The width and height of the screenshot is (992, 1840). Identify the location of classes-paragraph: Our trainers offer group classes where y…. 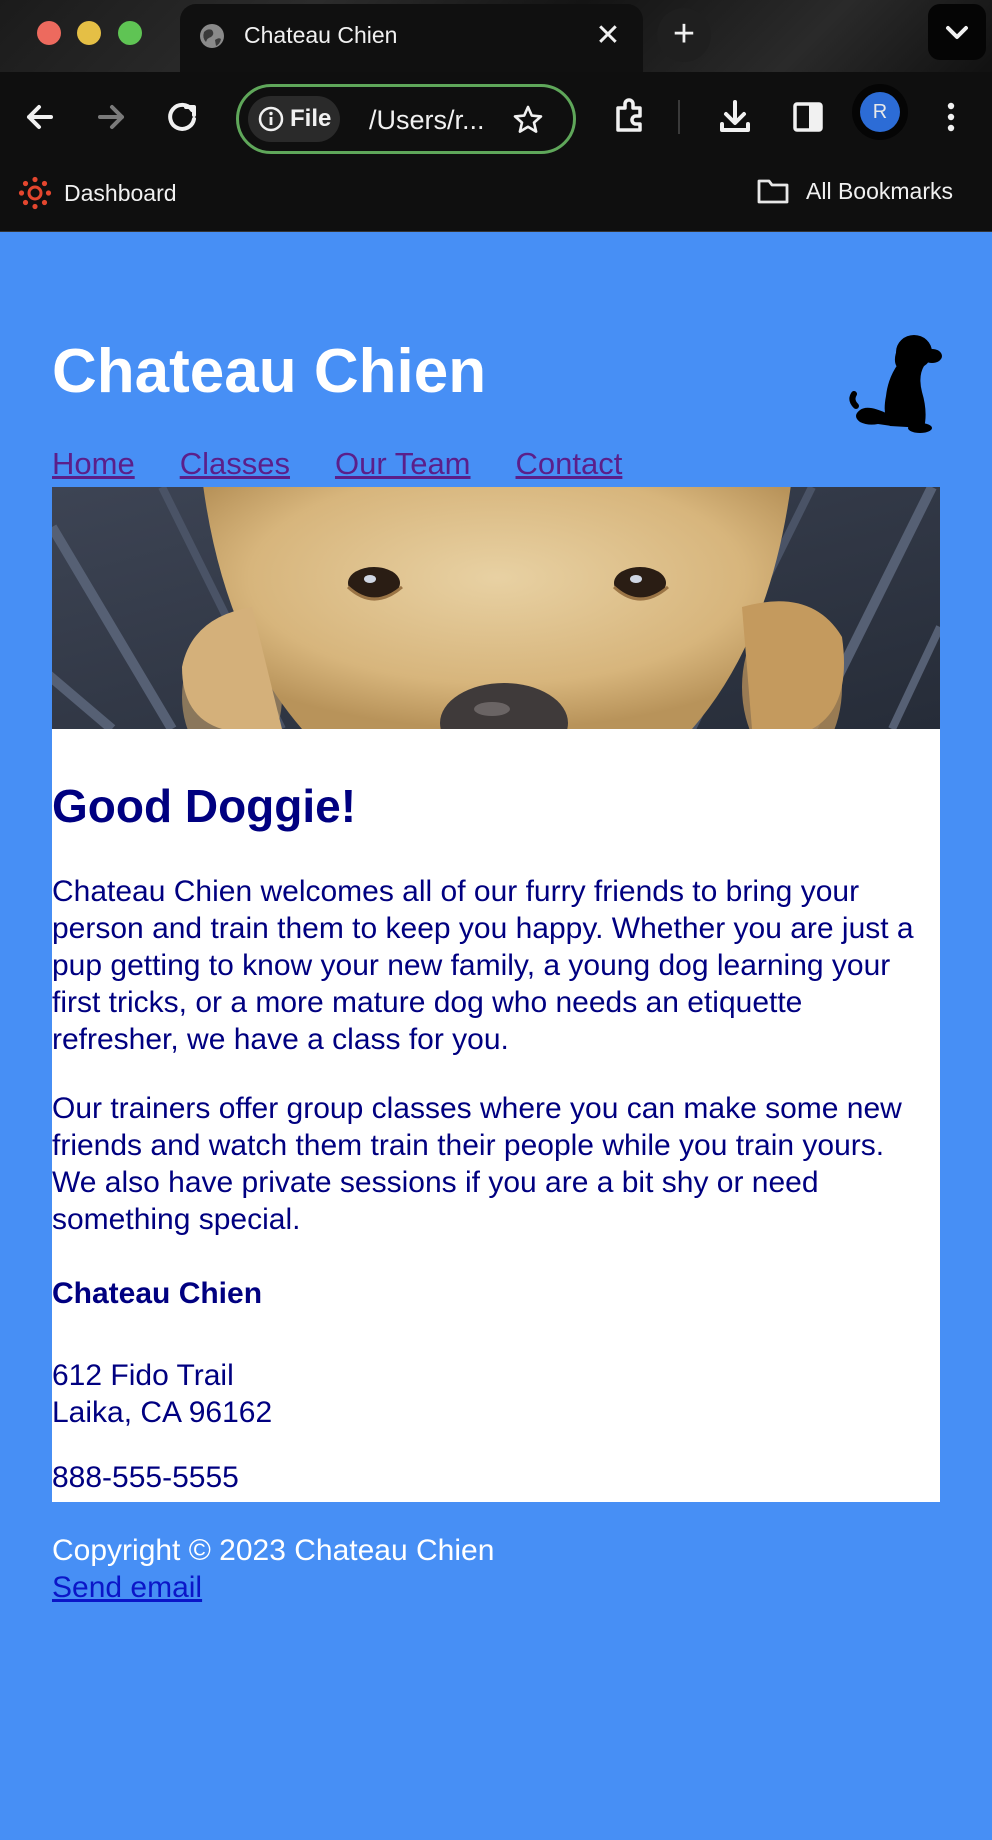
(477, 1164).